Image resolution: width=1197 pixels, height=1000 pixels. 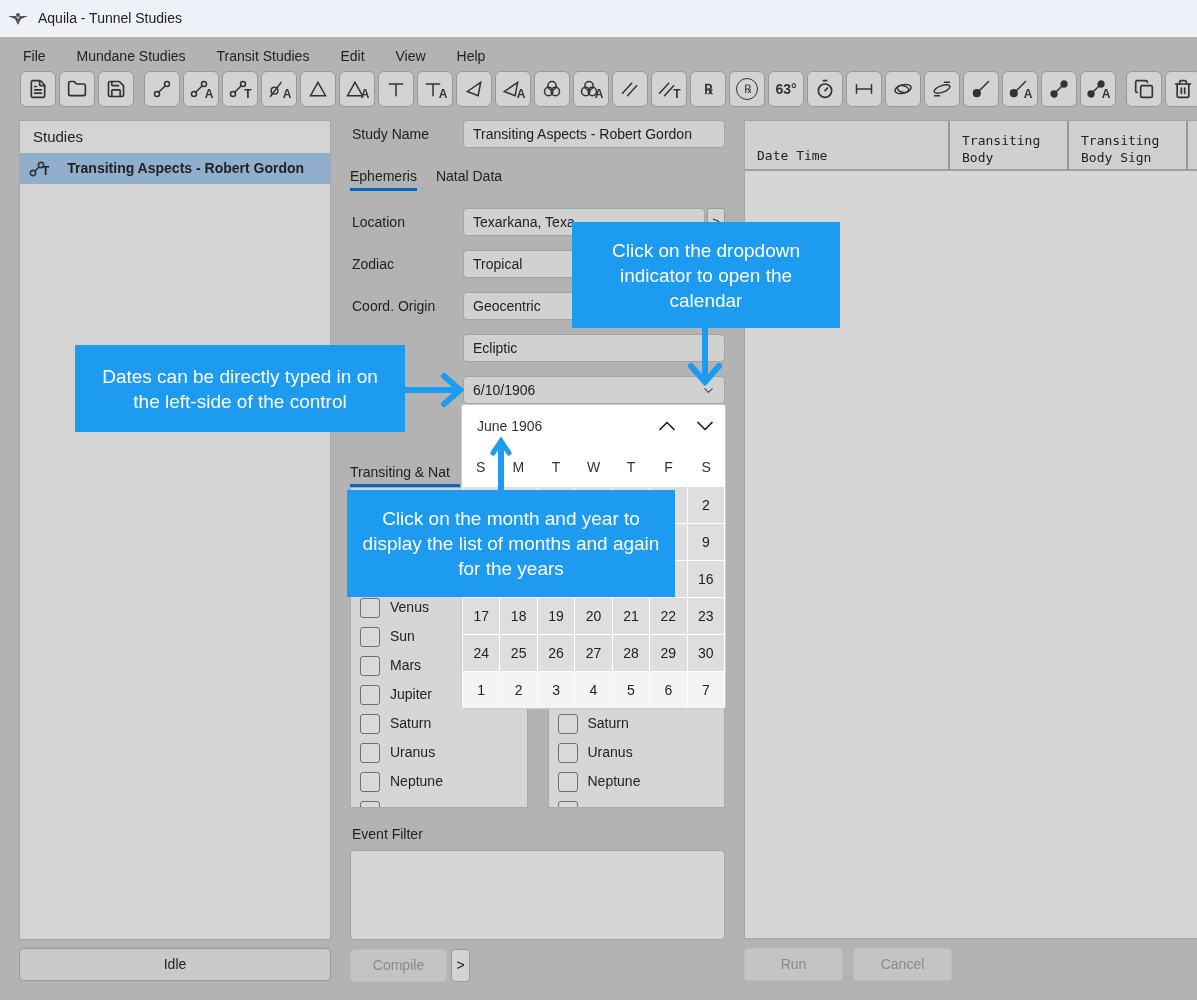 I want to click on hint-tooltip: Dates can be directly typed in on the left-side of the control, so click(x=240, y=388).